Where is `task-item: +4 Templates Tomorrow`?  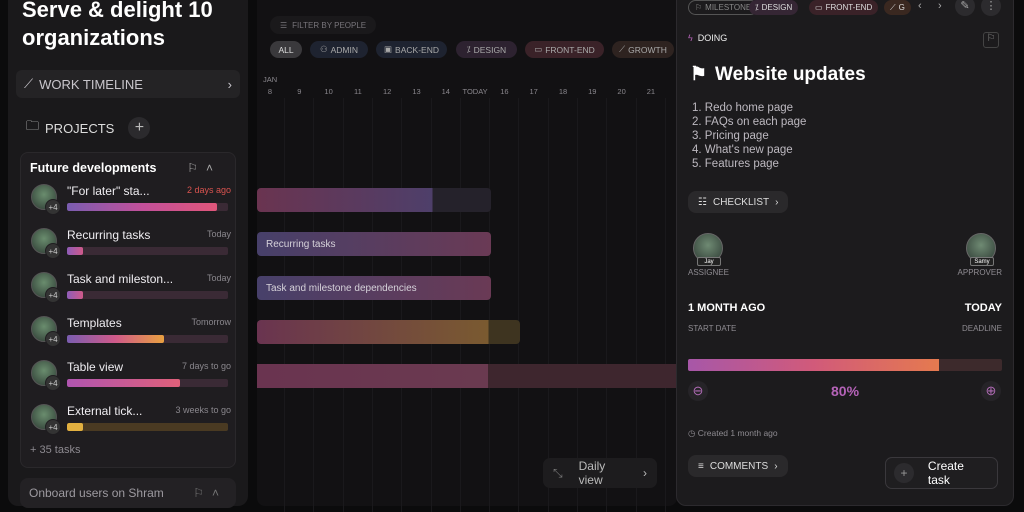 task-item: +4 Templates Tomorrow is located at coordinates (131, 336).